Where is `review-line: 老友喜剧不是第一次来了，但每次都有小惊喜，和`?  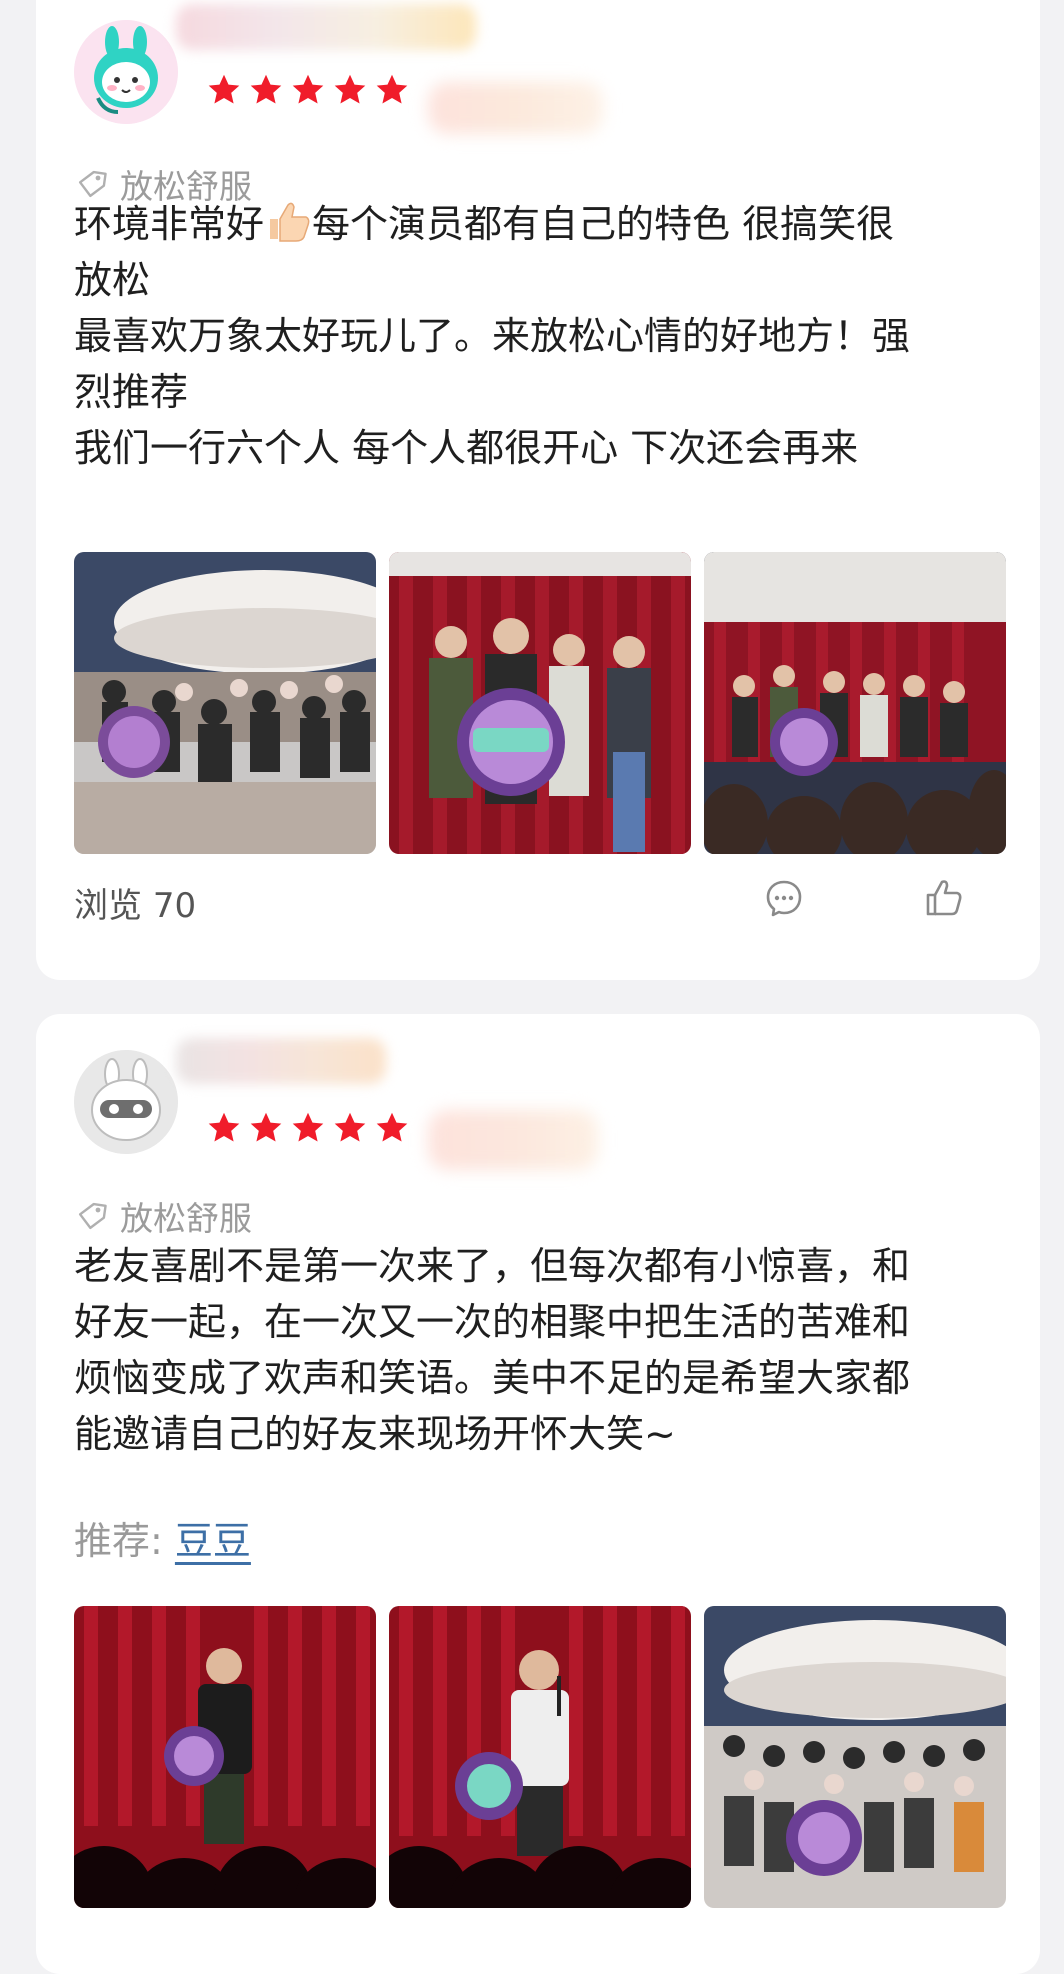 review-line: 老友喜剧不是第一次来了，但每次都有小惊喜，和 is located at coordinates (492, 1266).